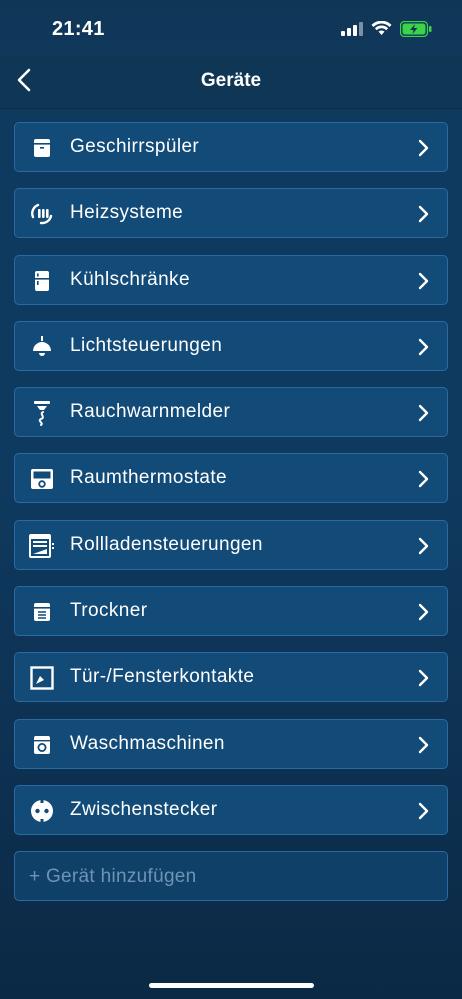 The height and width of the screenshot is (999, 462). What do you see at coordinates (231, 28) in the screenshot?
I see `status-bar: 21:41` at bounding box center [231, 28].